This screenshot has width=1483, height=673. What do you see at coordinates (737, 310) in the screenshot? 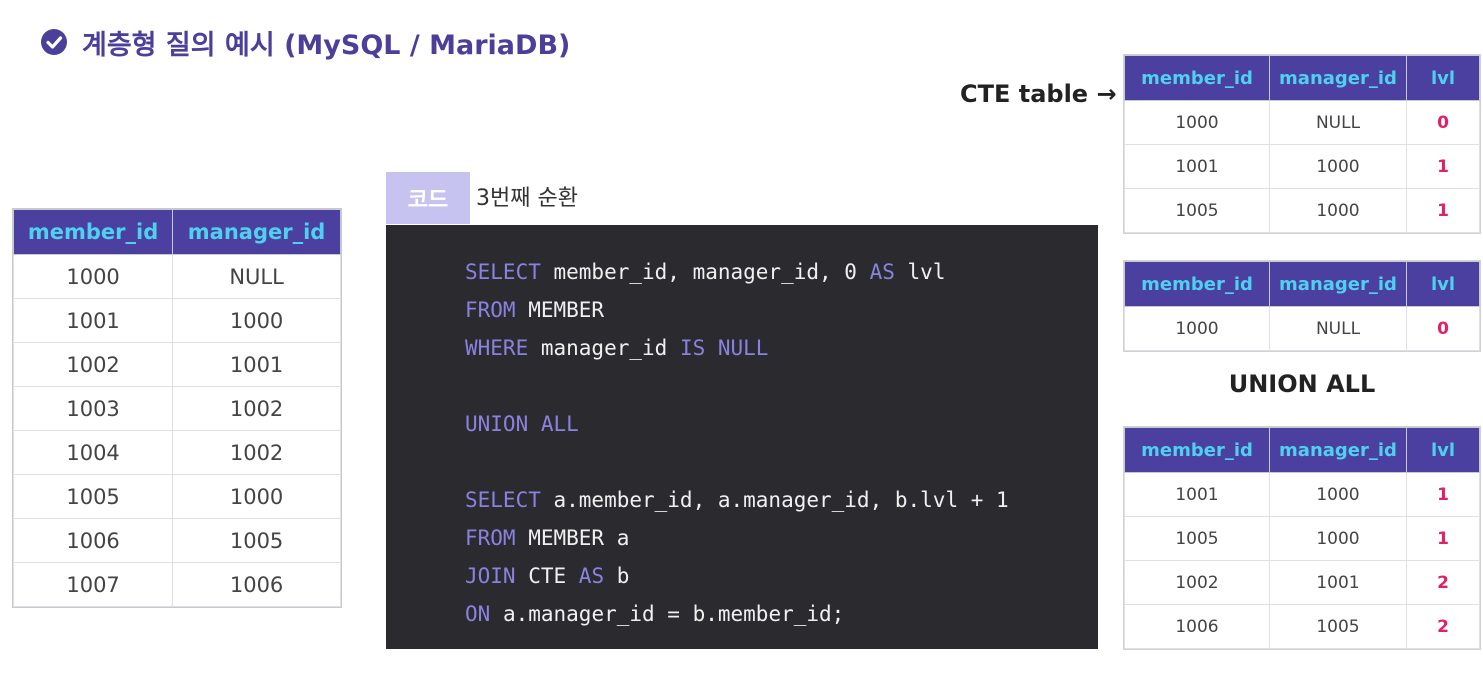
I see `code-line: FROM MEMBER` at bounding box center [737, 310].